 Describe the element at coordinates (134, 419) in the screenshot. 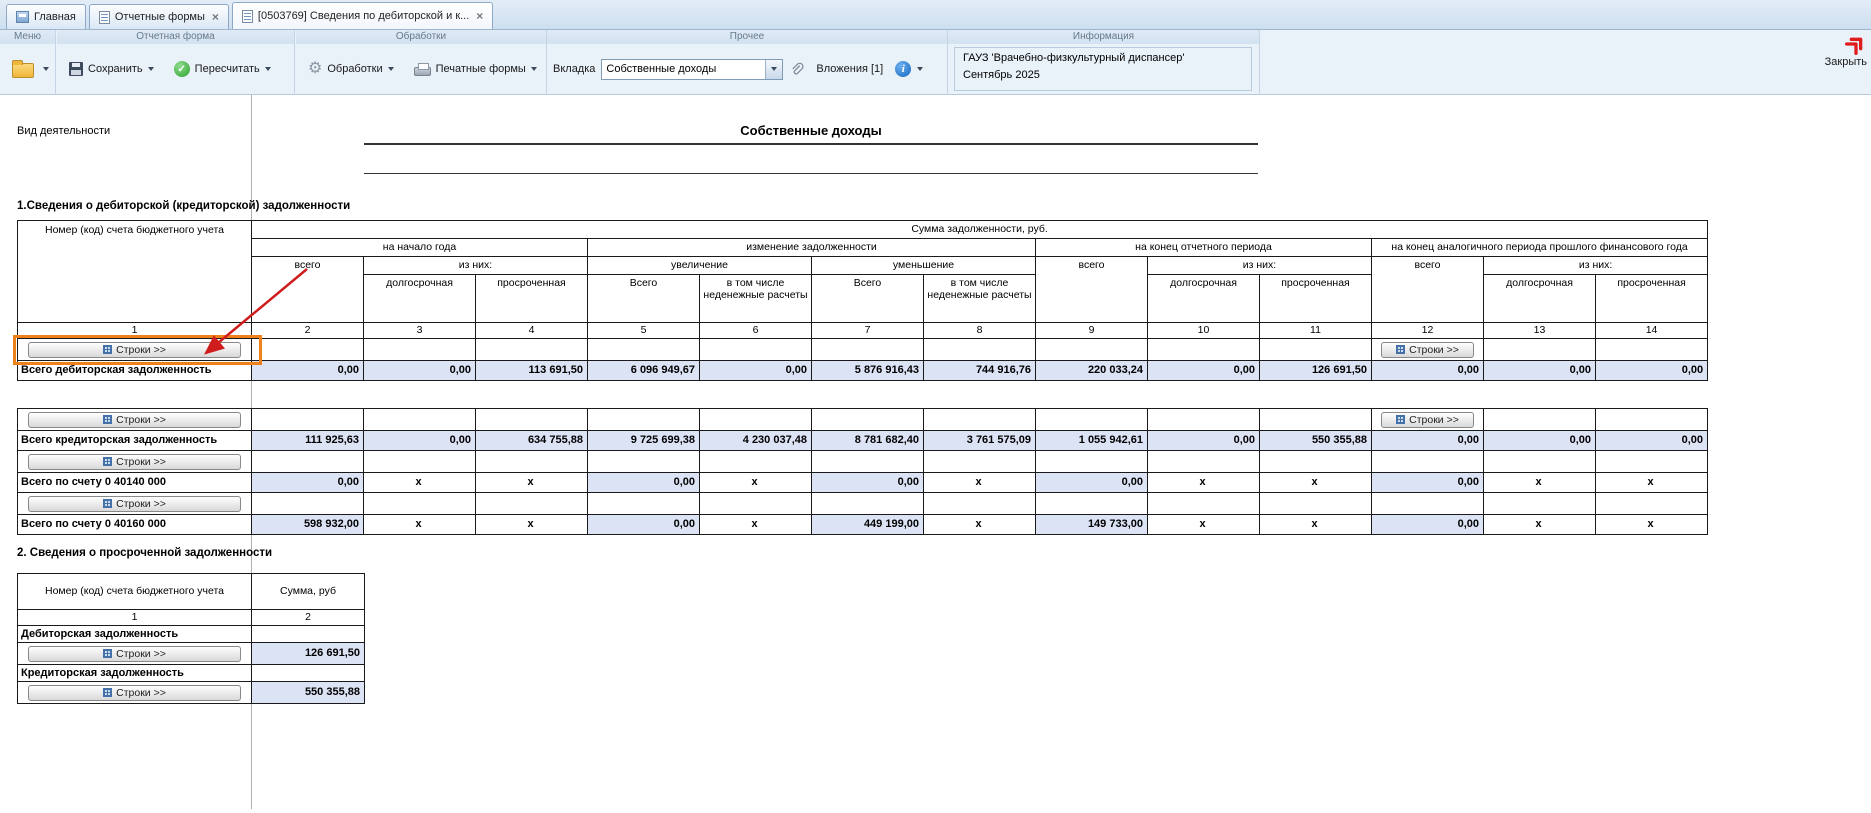

I see `rows-expand-button-credit: Строки >>` at that location.